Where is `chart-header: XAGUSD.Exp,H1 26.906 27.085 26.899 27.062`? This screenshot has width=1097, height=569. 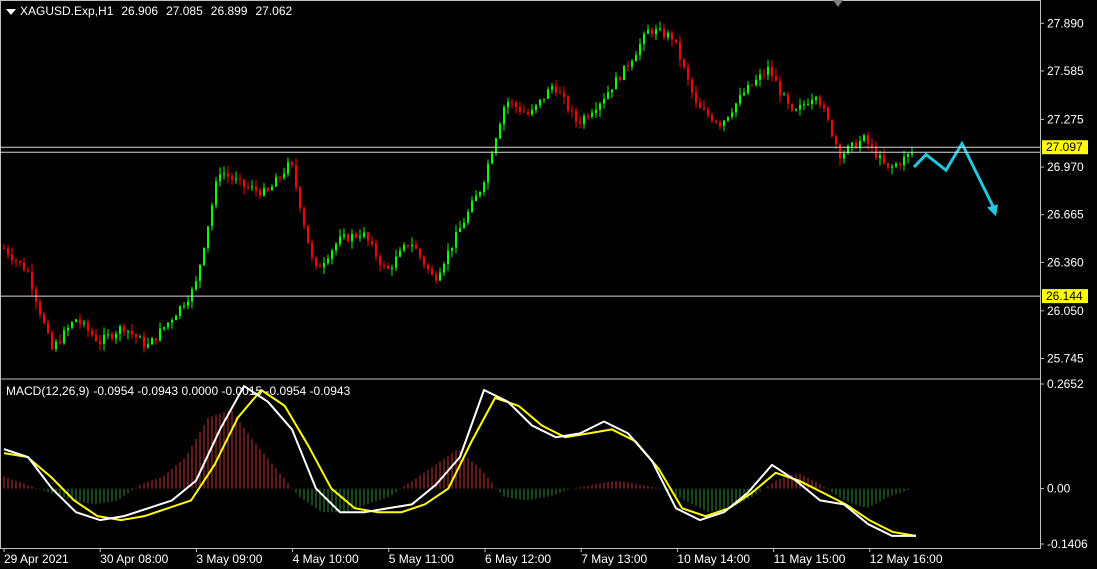 chart-header: XAGUSD.Exp,H1 26.906 27.085 26.899 27.062 is located at coordinates (149, 11).